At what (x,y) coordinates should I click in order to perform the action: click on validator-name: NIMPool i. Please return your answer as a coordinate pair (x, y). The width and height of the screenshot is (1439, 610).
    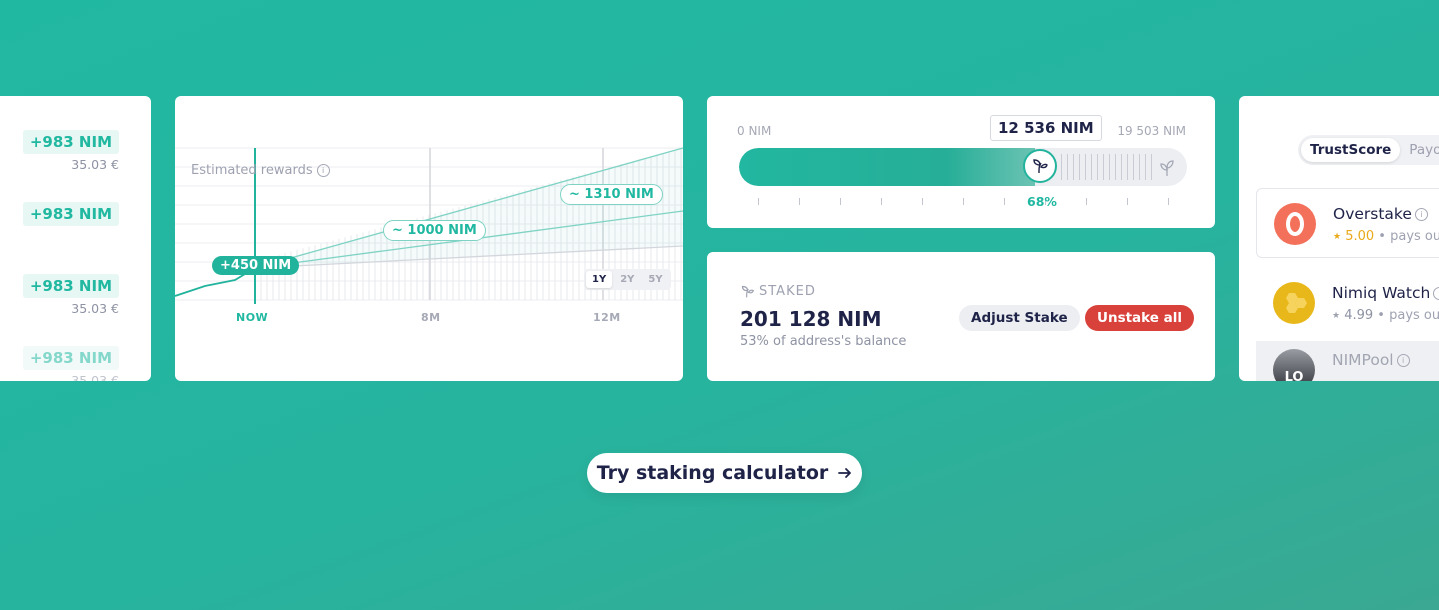
    Looking at the image, I should click on (1371, 360).